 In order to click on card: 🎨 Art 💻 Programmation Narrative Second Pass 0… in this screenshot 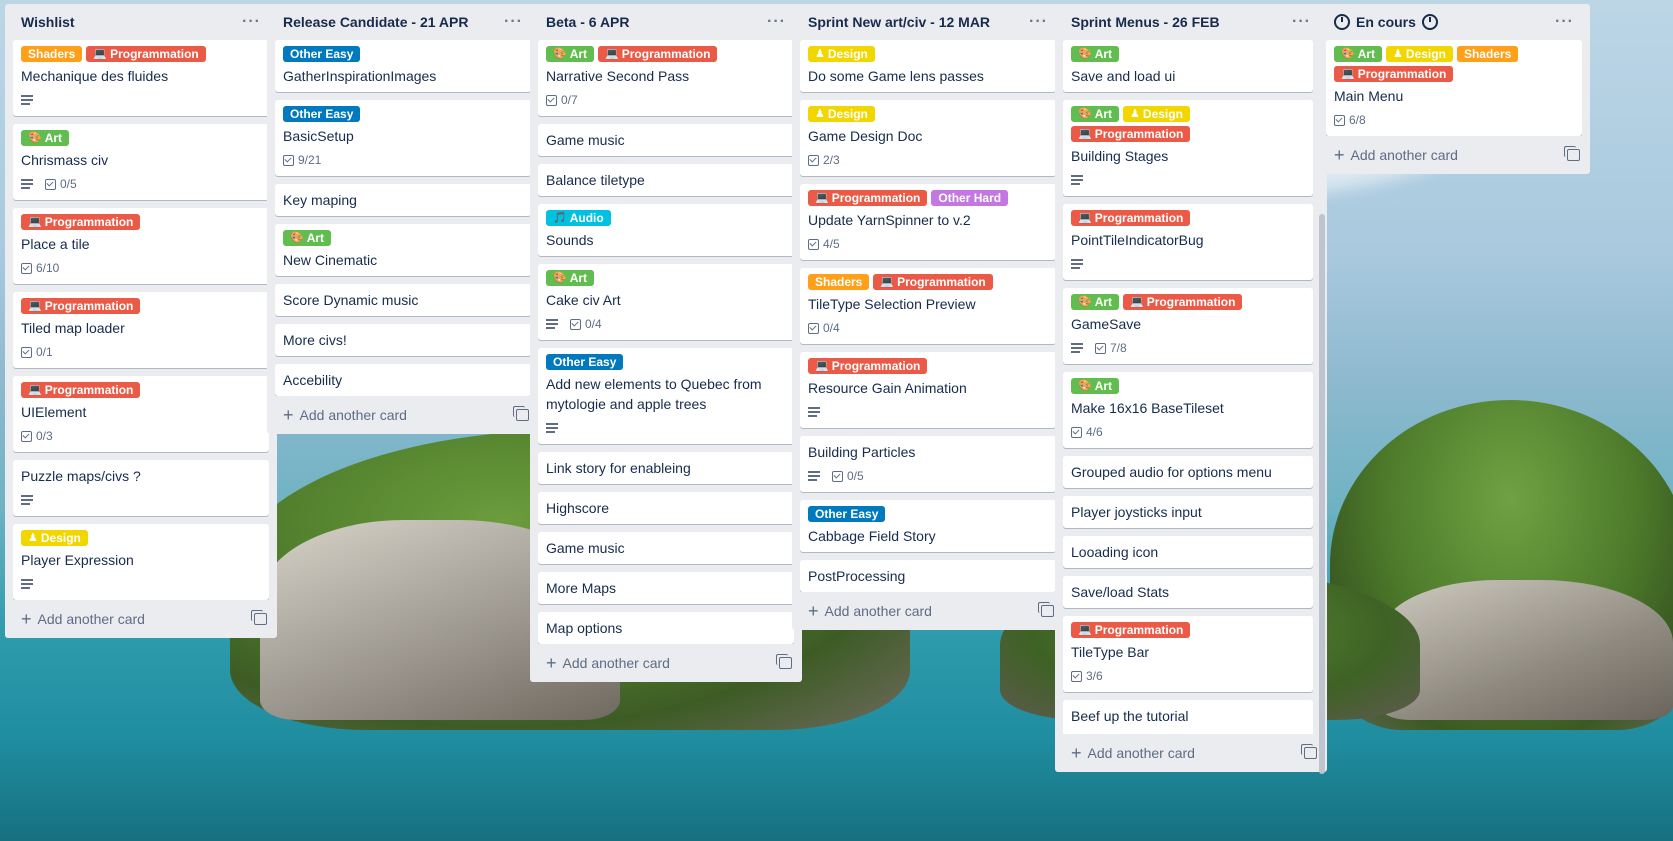, I will do `click(666, 78)`.